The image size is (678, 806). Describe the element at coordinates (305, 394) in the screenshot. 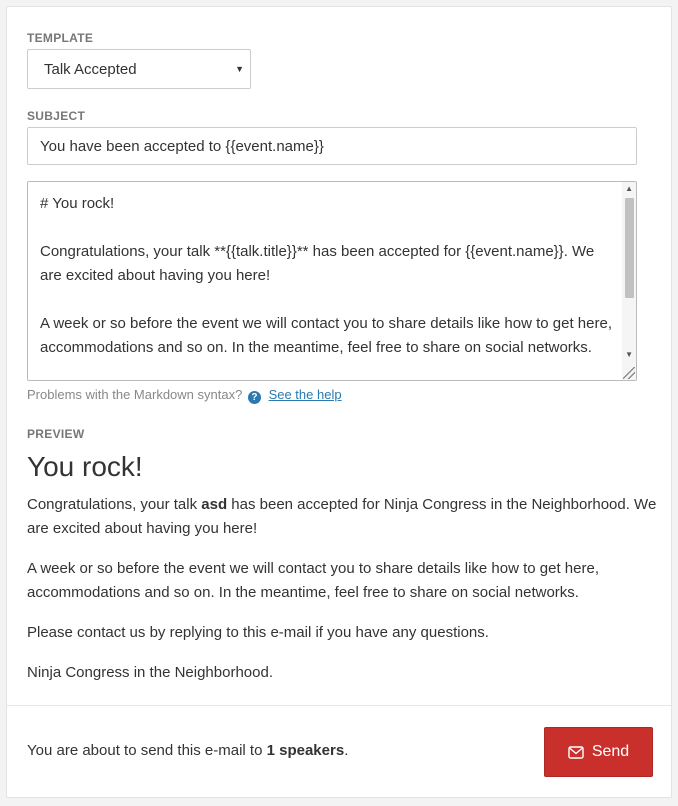

I see `see-help-link: See the help` at that location.